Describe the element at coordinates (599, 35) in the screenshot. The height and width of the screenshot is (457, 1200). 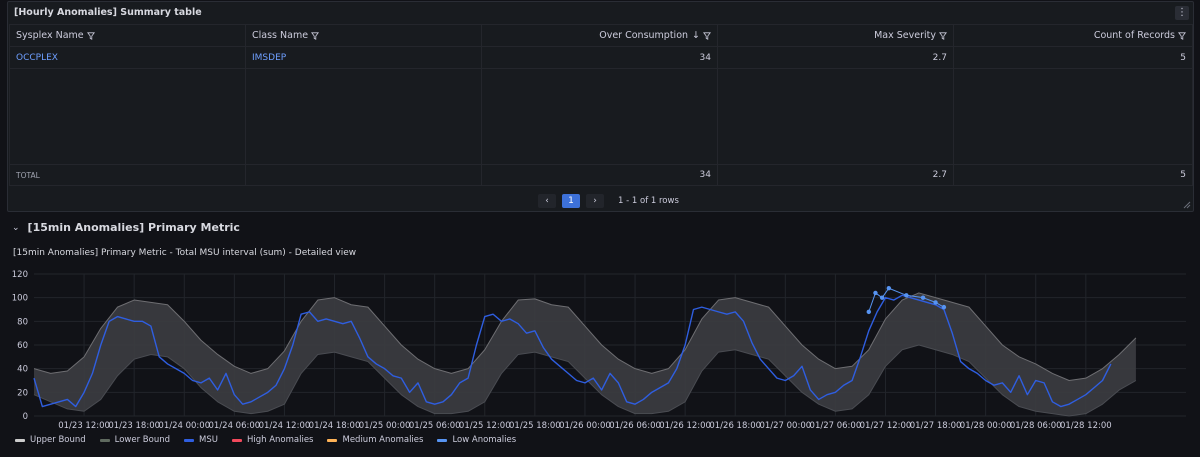
I see `column-header-over-consumption: Over Consumption ↓` at that location.